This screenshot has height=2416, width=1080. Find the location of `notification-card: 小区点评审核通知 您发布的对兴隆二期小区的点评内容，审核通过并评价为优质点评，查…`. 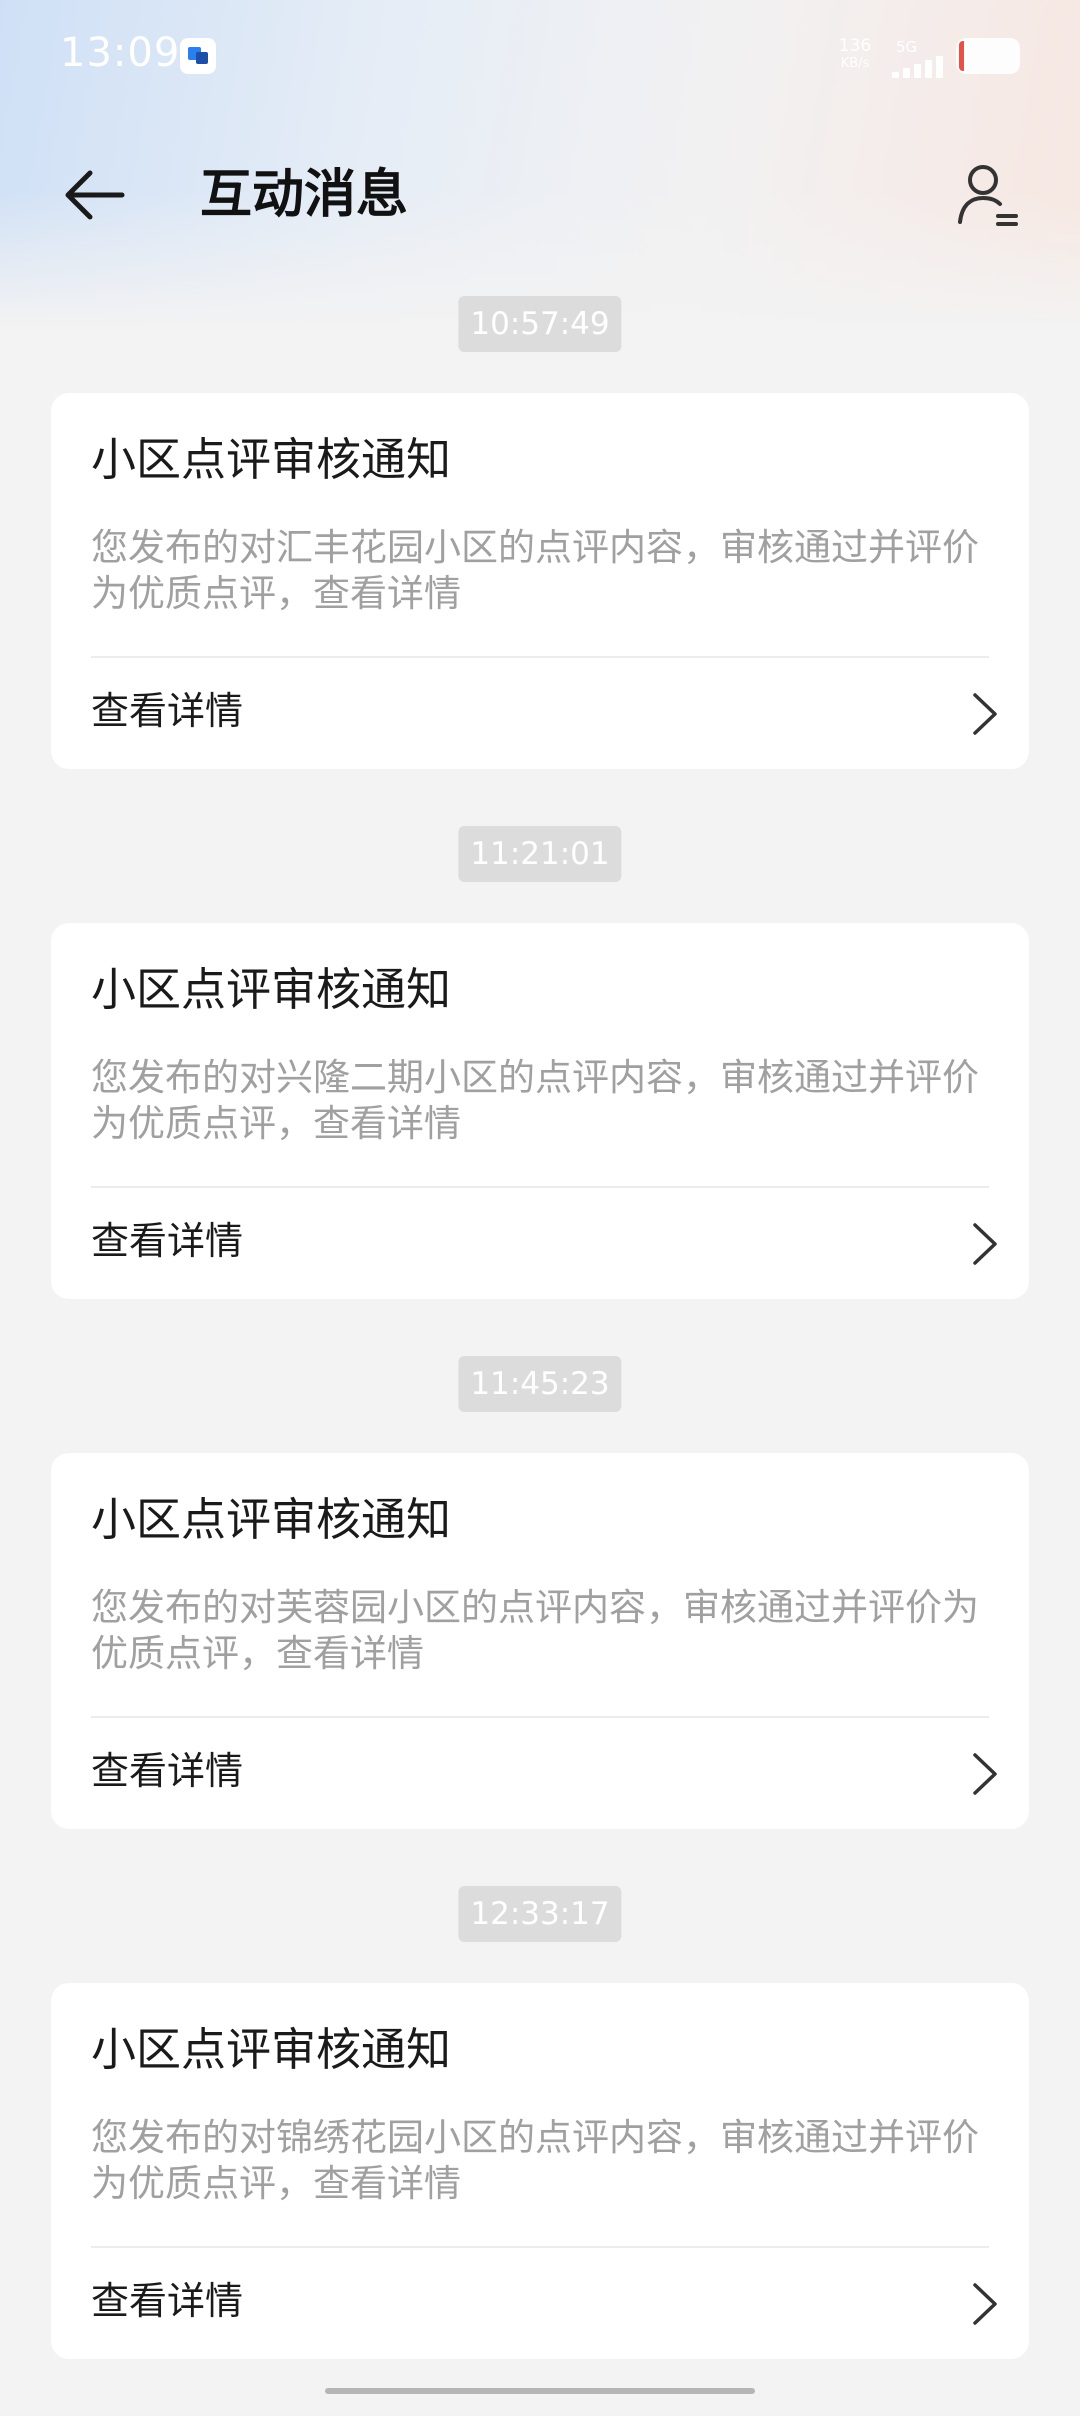

notification-card: 小区点评审核通知 您发布的对兴隆二期小区的点评内容，审核通过并评价为优质点评，查… is located at coordinates (540, 1111).